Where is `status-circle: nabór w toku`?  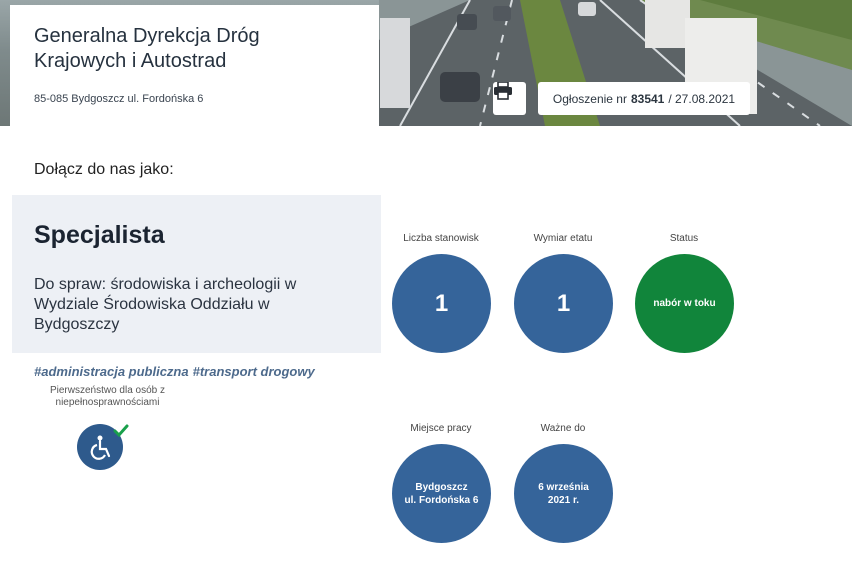
status-circle: nabór w toku is located at coordinates (684, 303).